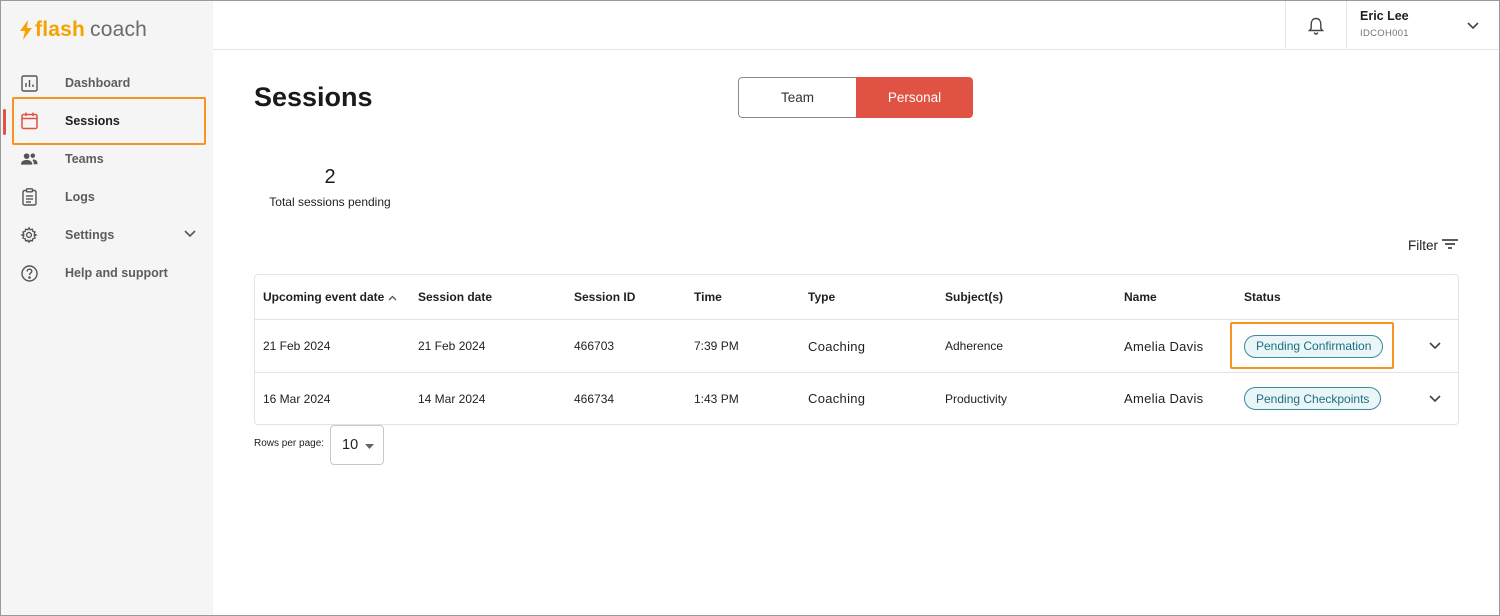 The width and height of the screenshot is (1500, 616). What do you see at coordinates (976, 398) in the screenshot?
I see `cell-subject: Productivity` at bounding box center [976, 398].